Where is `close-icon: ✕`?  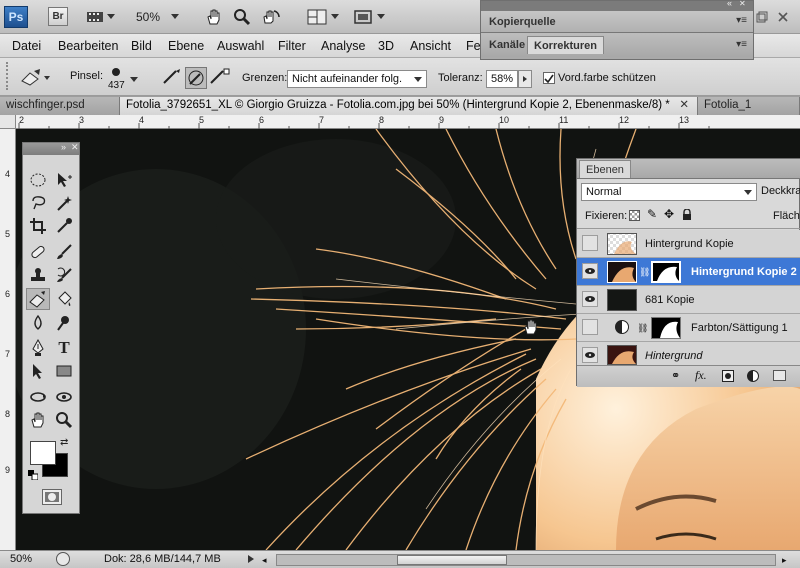 close-icon: ✕ is located at coordinates (75, 147).